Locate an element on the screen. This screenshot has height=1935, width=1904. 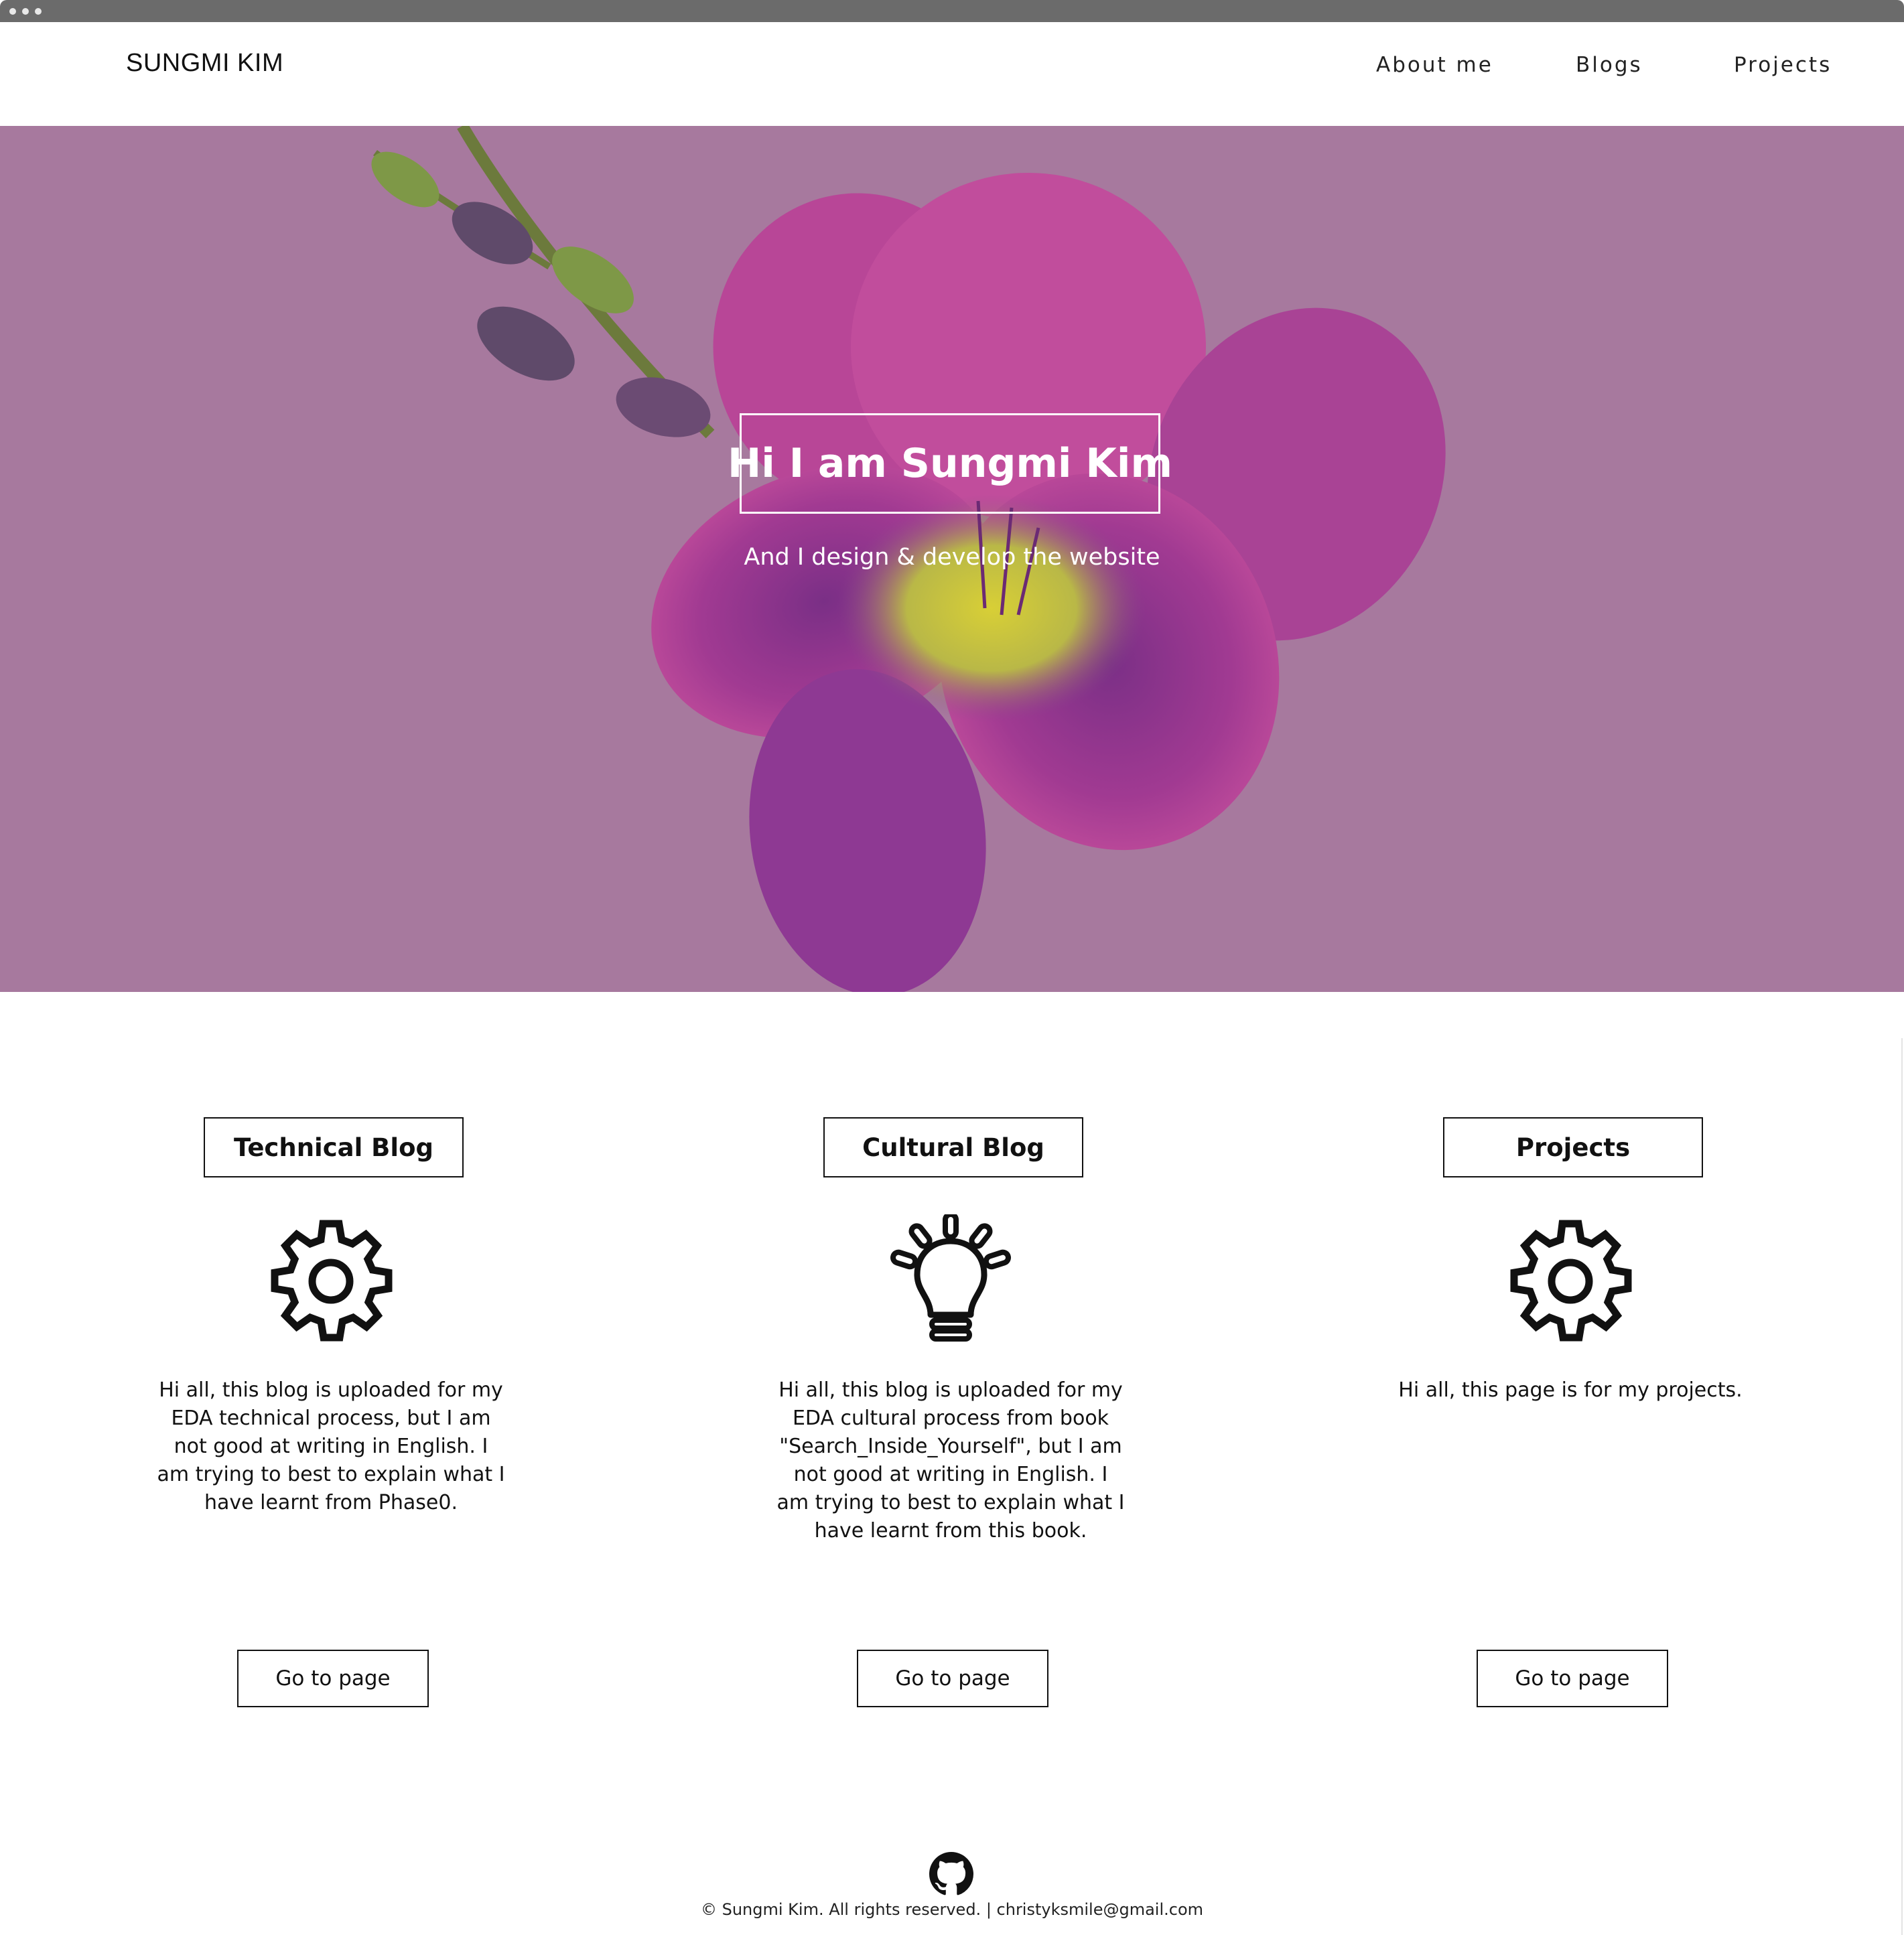
site-brand: SUNGMI KIM is located at coordinates (204, 63).